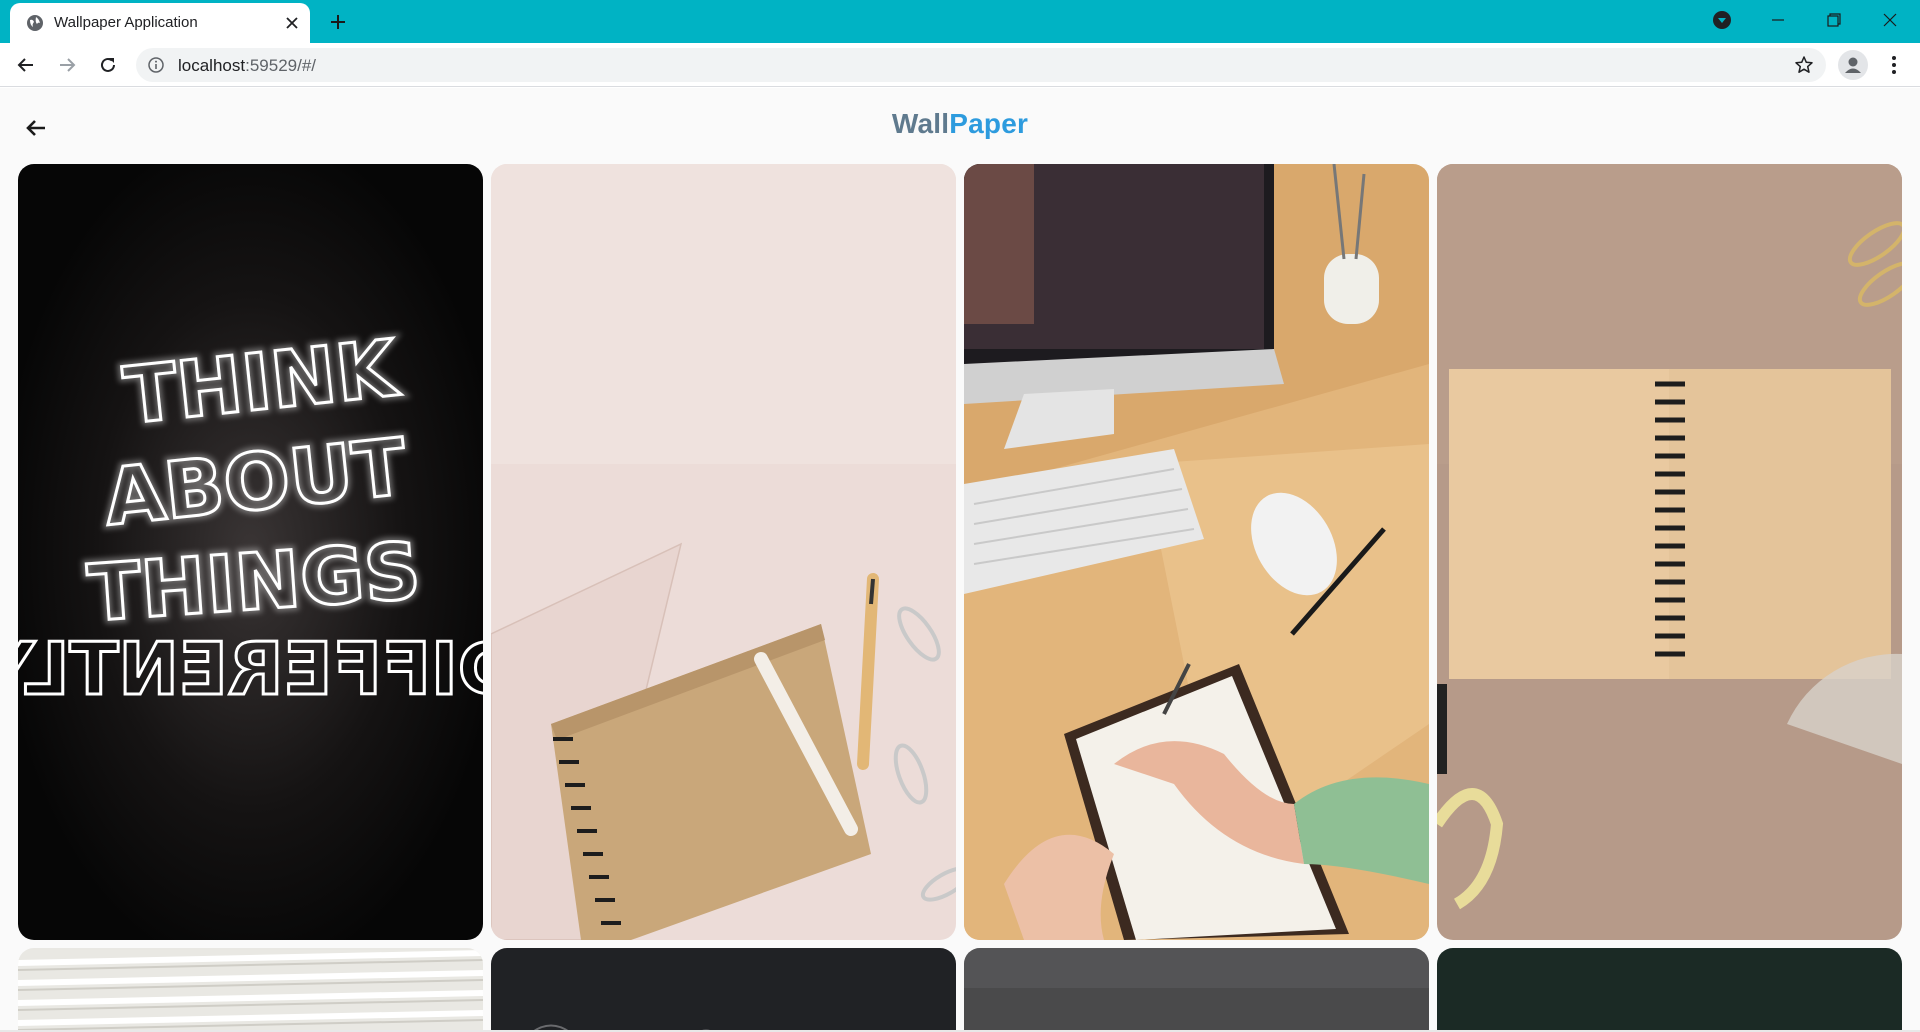 This screenshot has height=1032, width=1920. What do you see at coordinates (1890, 20) in the screenshot?
I see `close-window-icon` at bounding box center [1890, 20].